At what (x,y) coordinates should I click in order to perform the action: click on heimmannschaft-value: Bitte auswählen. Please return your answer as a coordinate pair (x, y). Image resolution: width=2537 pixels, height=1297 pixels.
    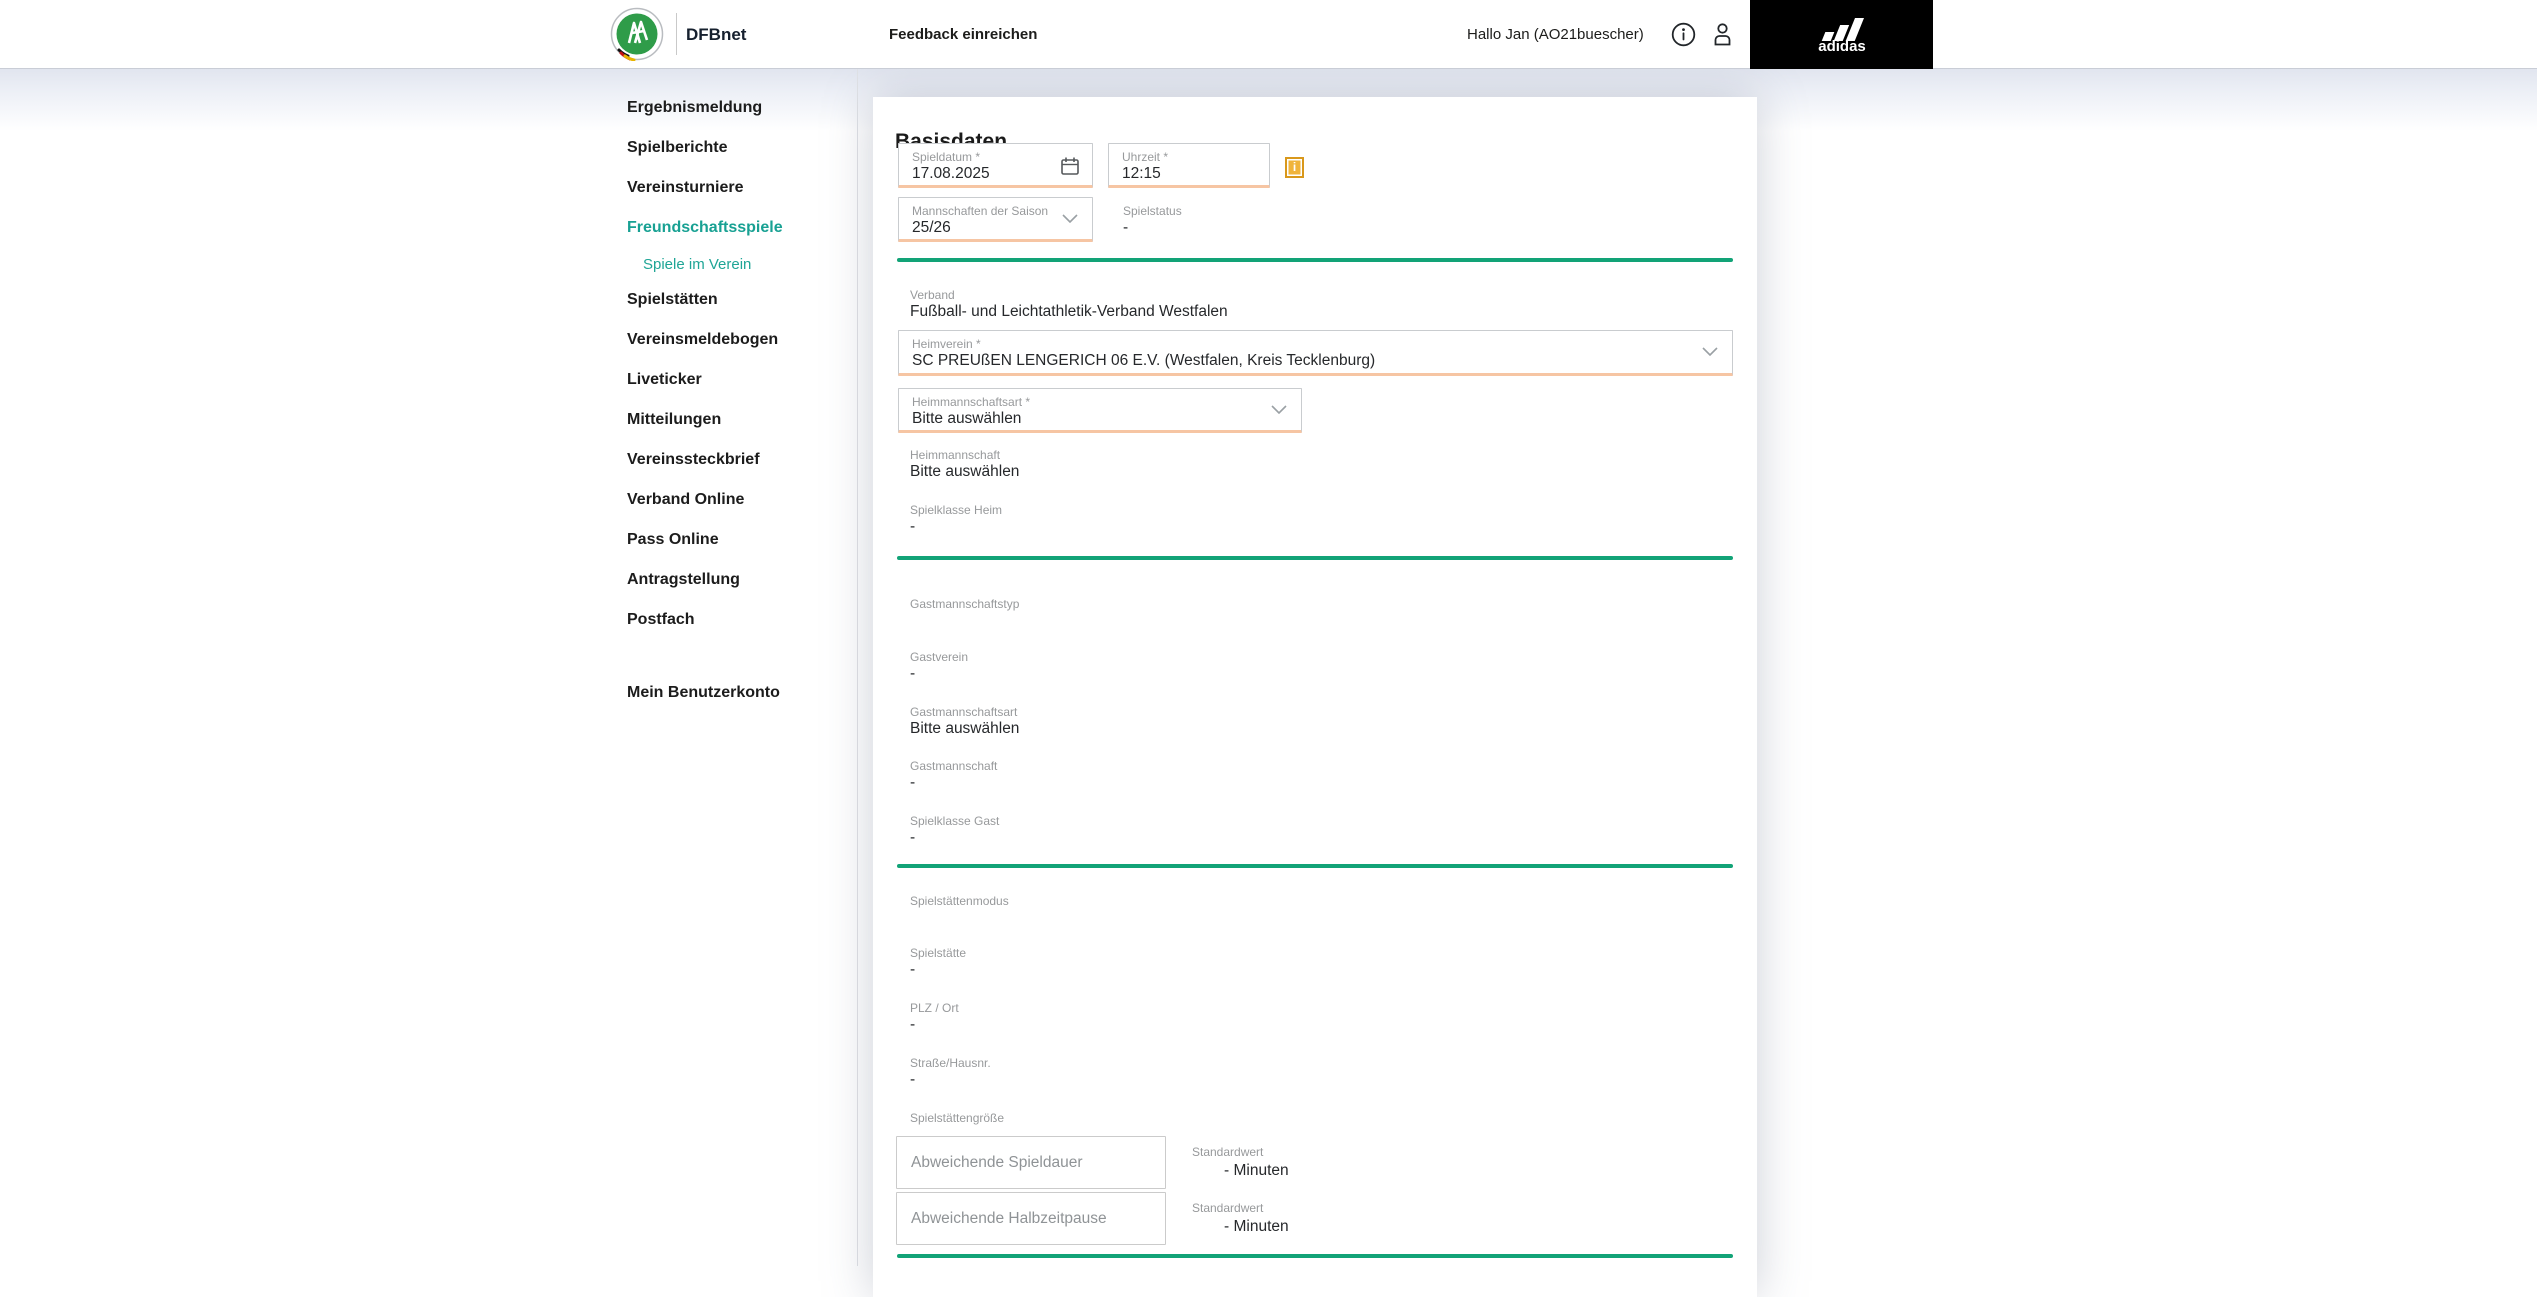
    Looking at the image, I should click on (965, 471).